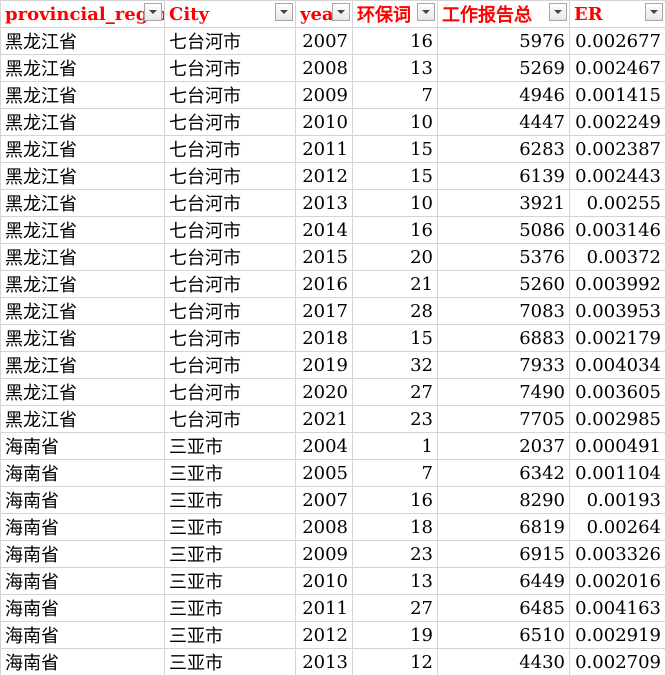 The width and height of the screenshot is (665, 676). What do you see at coordinates (617, 41) in the screenshot?
I see `cell-er: 0.002677` at bounding box center [617, 41].